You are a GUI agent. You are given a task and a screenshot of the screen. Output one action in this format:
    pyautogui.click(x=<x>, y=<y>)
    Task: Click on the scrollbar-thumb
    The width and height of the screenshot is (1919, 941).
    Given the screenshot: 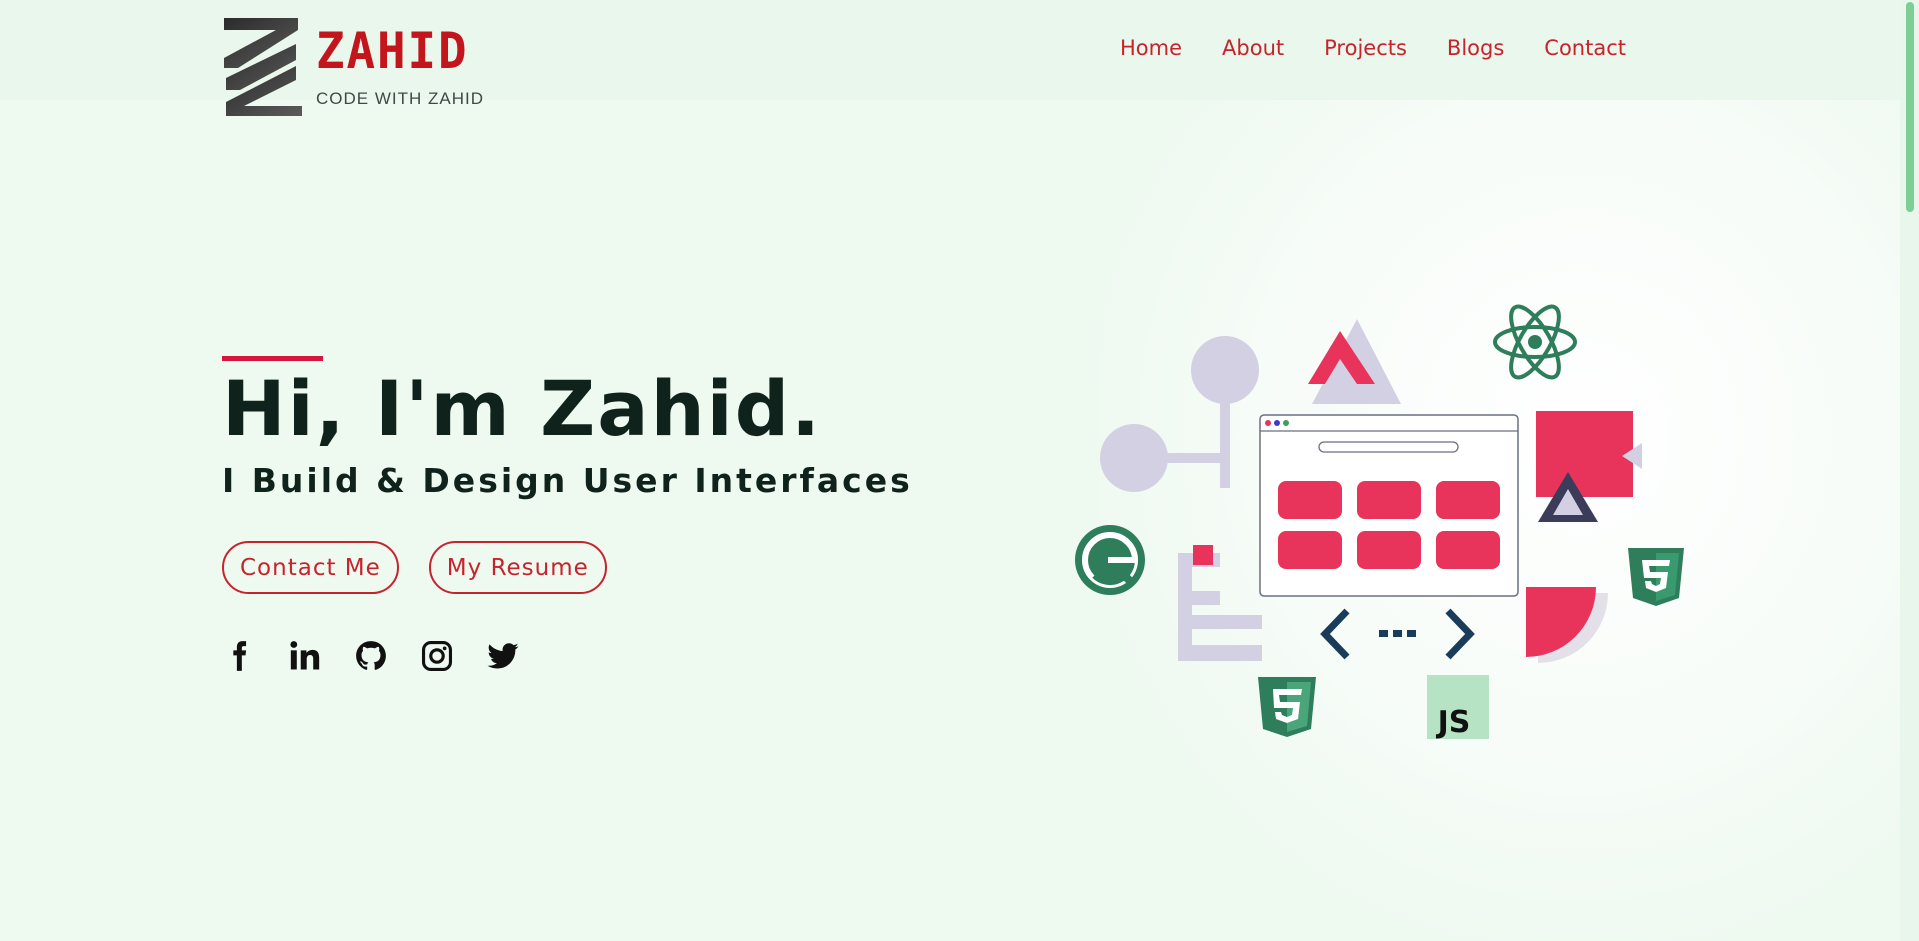 What is the action you would take?
    pyautogui.click(x=1910, y=107)
    